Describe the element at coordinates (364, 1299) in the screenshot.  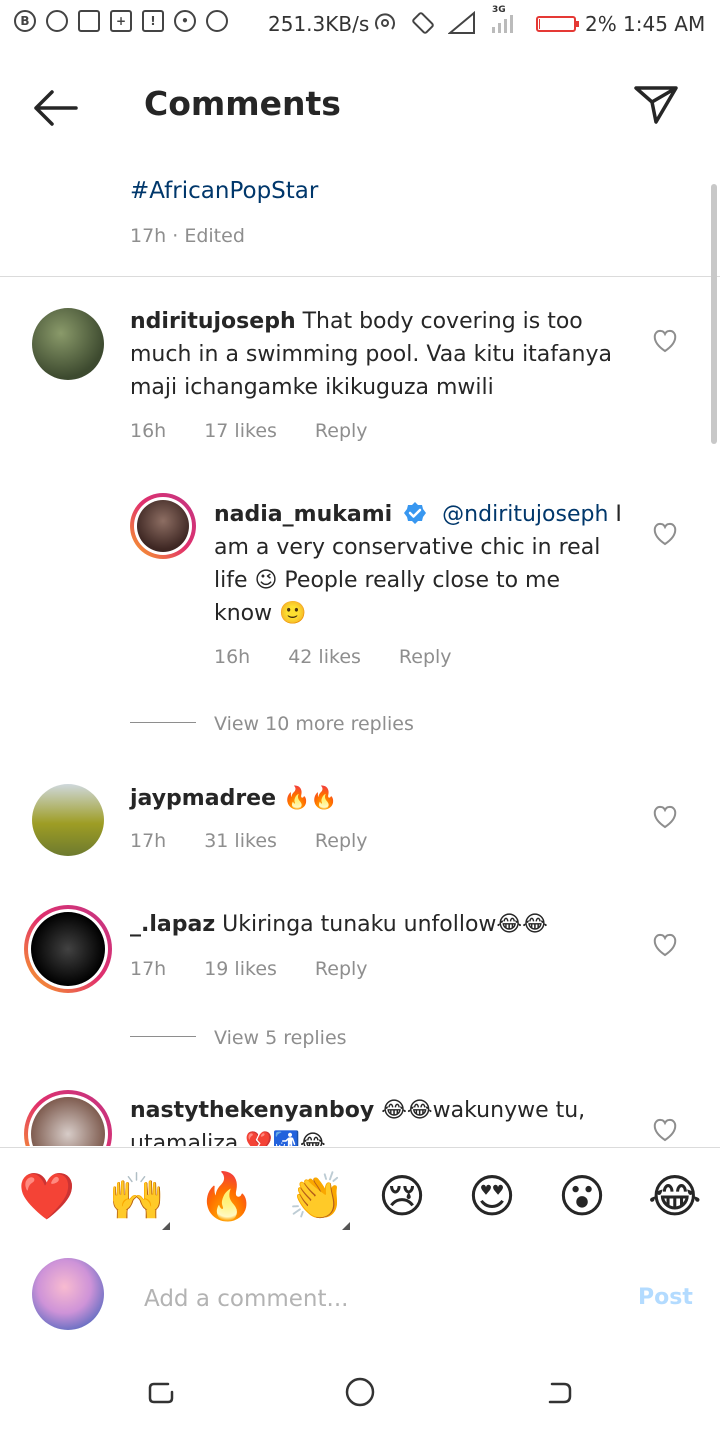
I see `comment-input` at that location.